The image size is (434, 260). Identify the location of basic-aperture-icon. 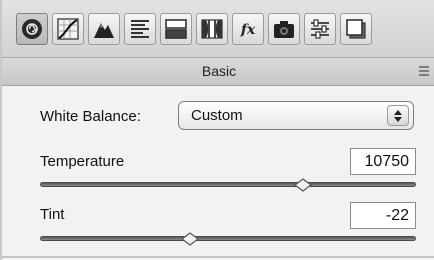
(32, 29).